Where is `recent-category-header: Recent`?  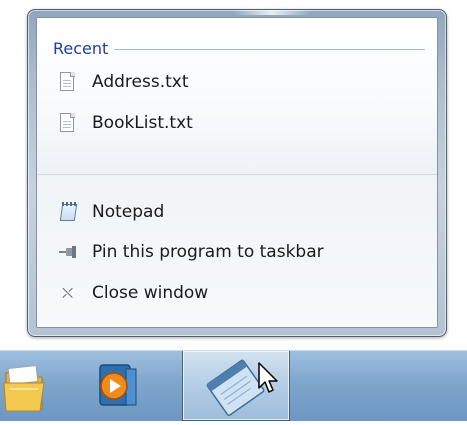 recent-category-header: Recent is located at coordinates (239, 48).